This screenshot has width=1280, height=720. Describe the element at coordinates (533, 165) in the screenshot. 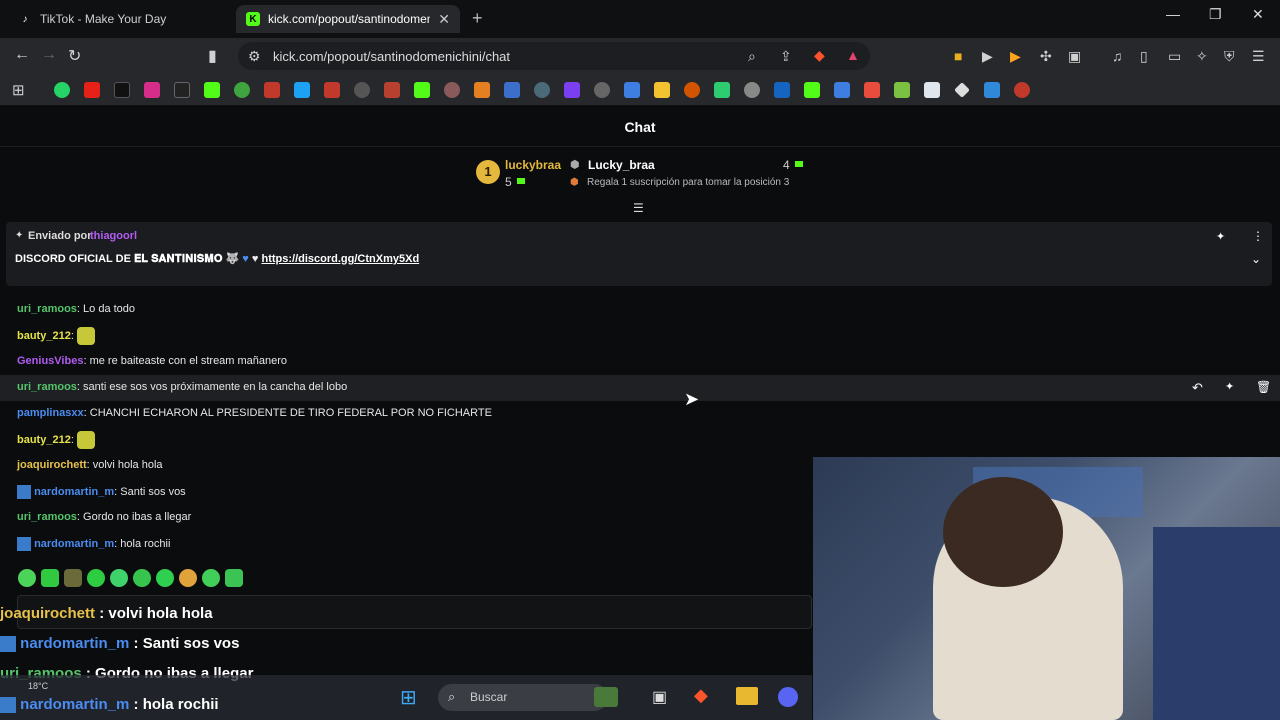

I see `leader-user: luckybraa` at that location.